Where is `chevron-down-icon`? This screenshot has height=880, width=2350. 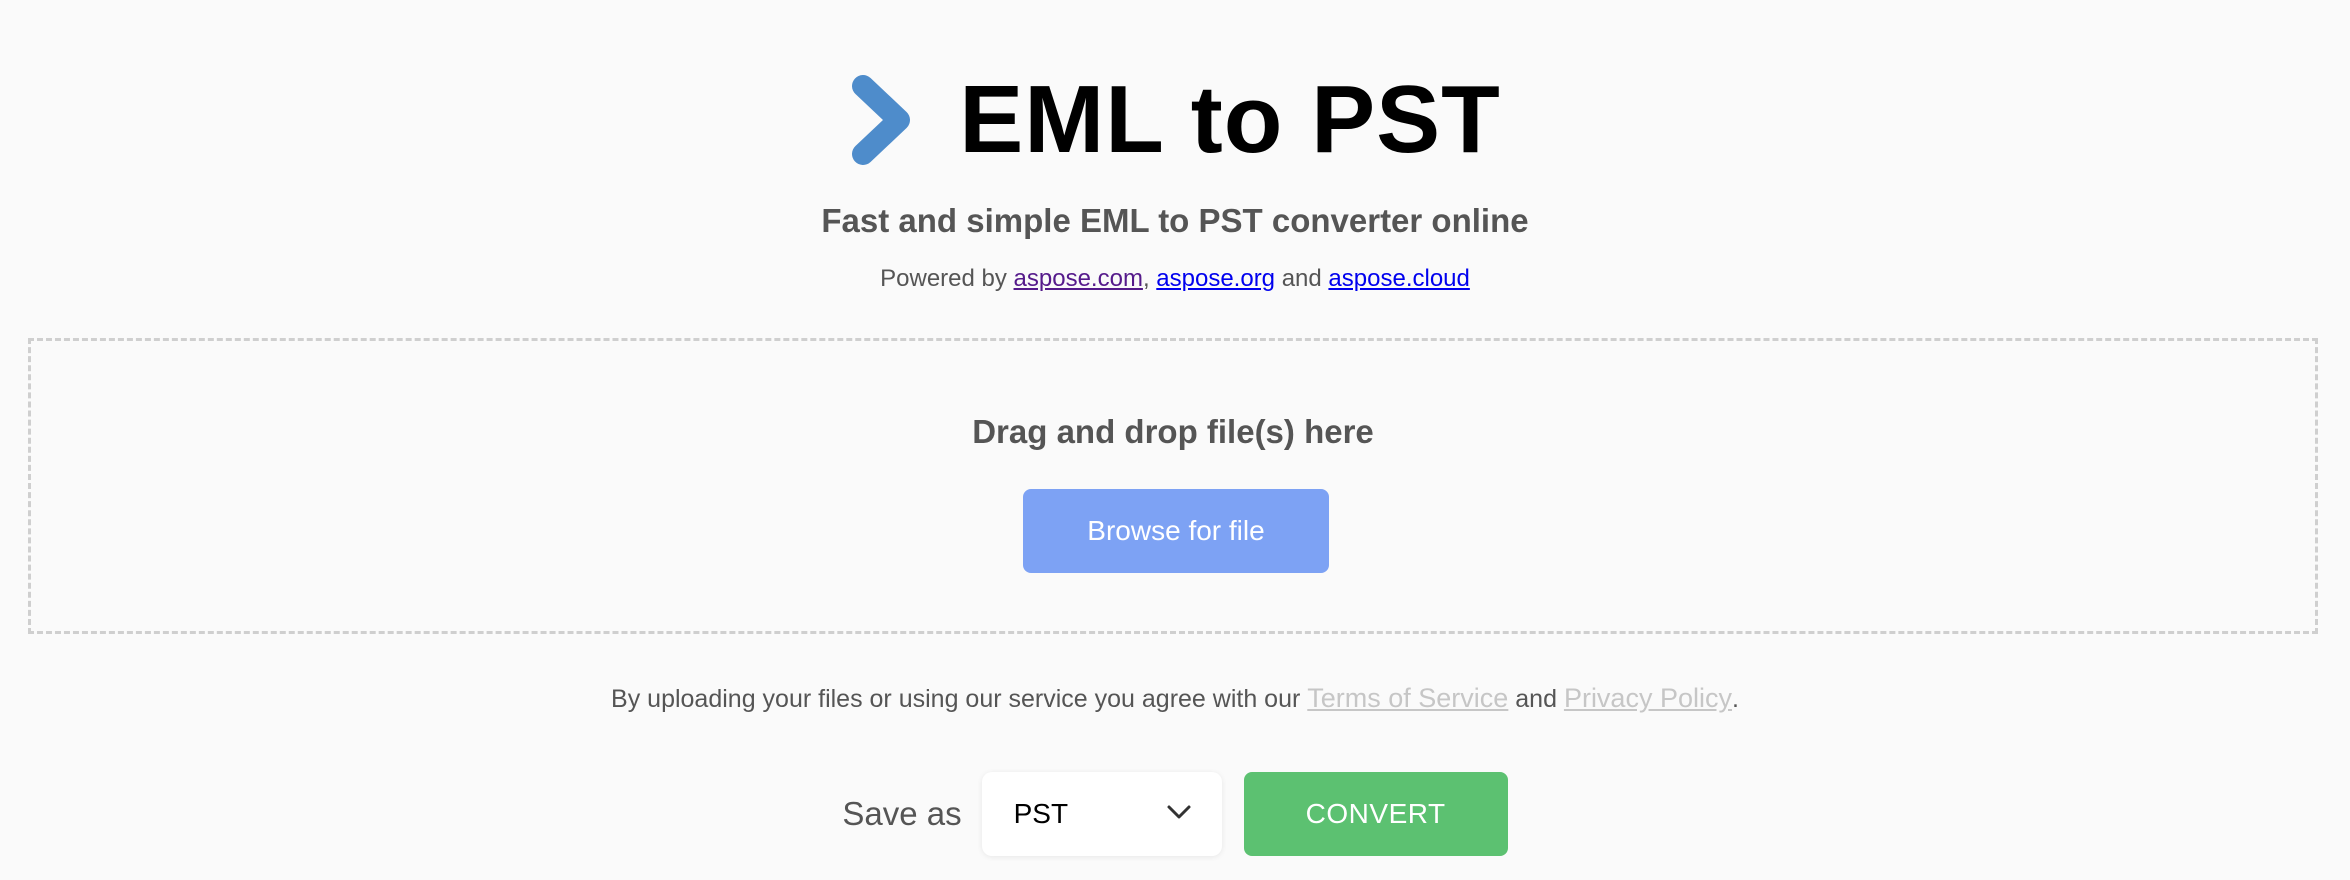
chevron-down-icon is located at coordinates (1179, 814).